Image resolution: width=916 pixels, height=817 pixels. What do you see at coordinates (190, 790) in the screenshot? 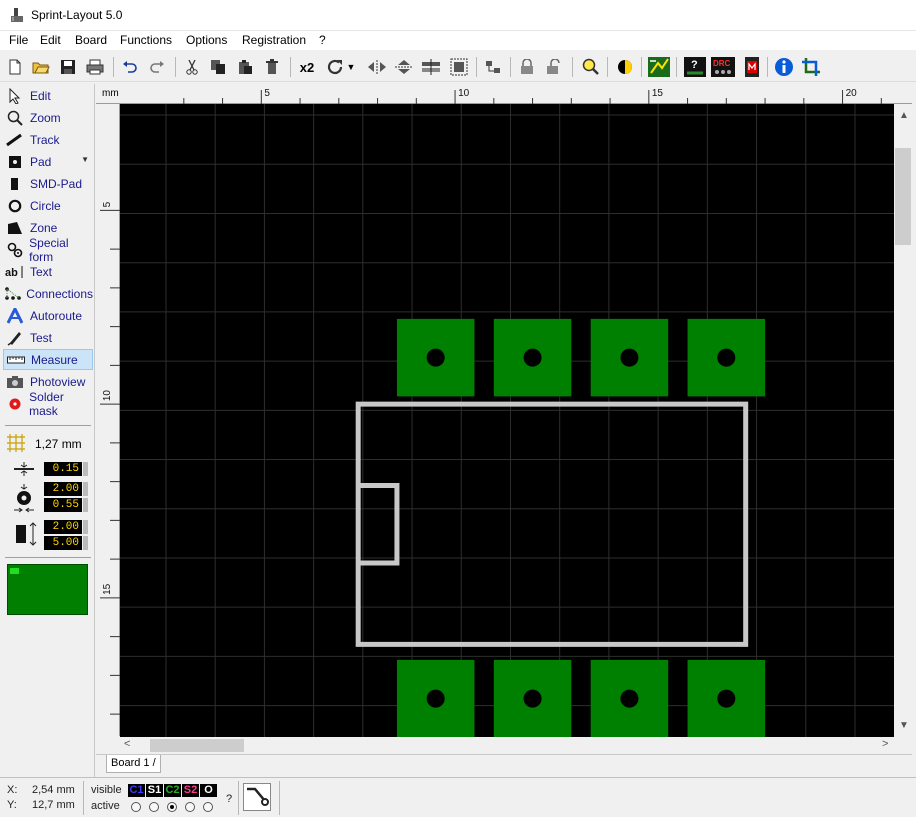
I see `layer-toggle-s2: S2` at bounding box center [190, 790].